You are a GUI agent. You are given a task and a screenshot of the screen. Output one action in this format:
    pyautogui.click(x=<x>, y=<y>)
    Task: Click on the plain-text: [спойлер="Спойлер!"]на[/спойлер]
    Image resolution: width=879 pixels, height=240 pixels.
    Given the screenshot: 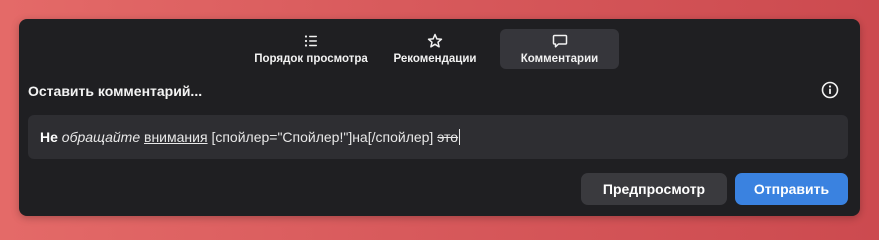 What is the action you would take?
    pyautogui.click(x=322, y=137)
    